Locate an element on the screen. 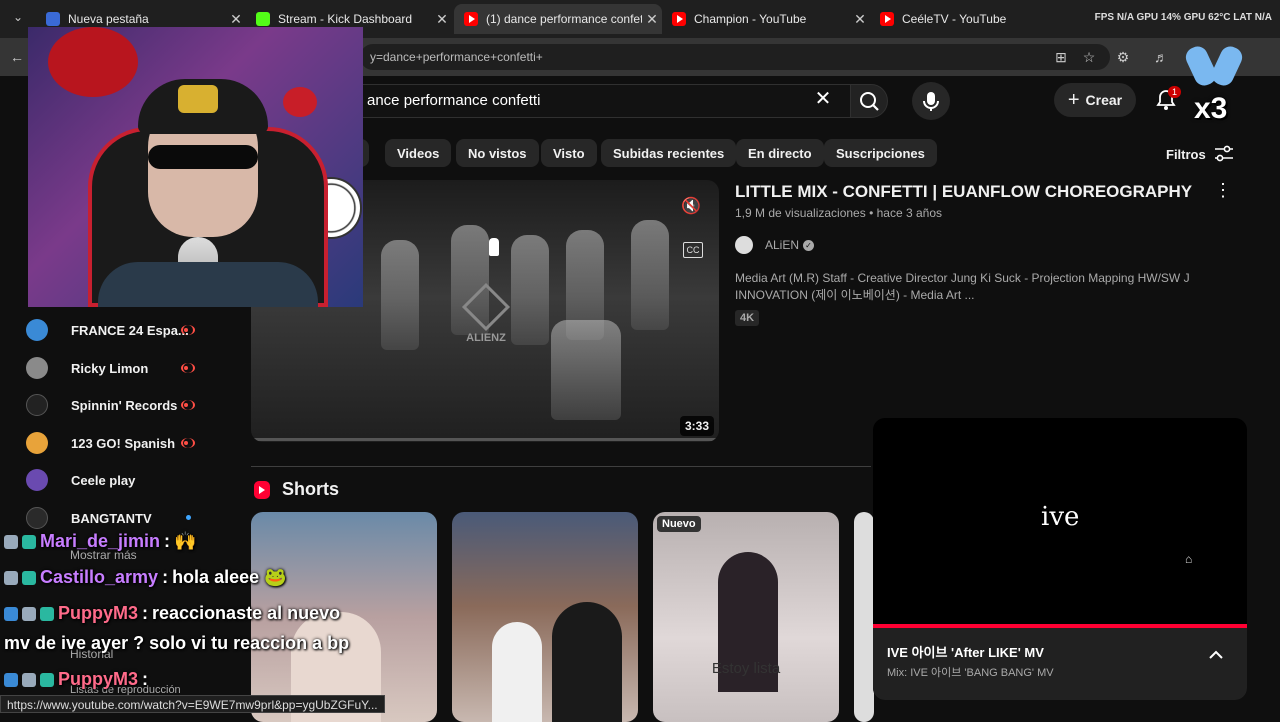 This screenshot has width=1280, height=722. clap-emote is located at coordinates (1214, 67).